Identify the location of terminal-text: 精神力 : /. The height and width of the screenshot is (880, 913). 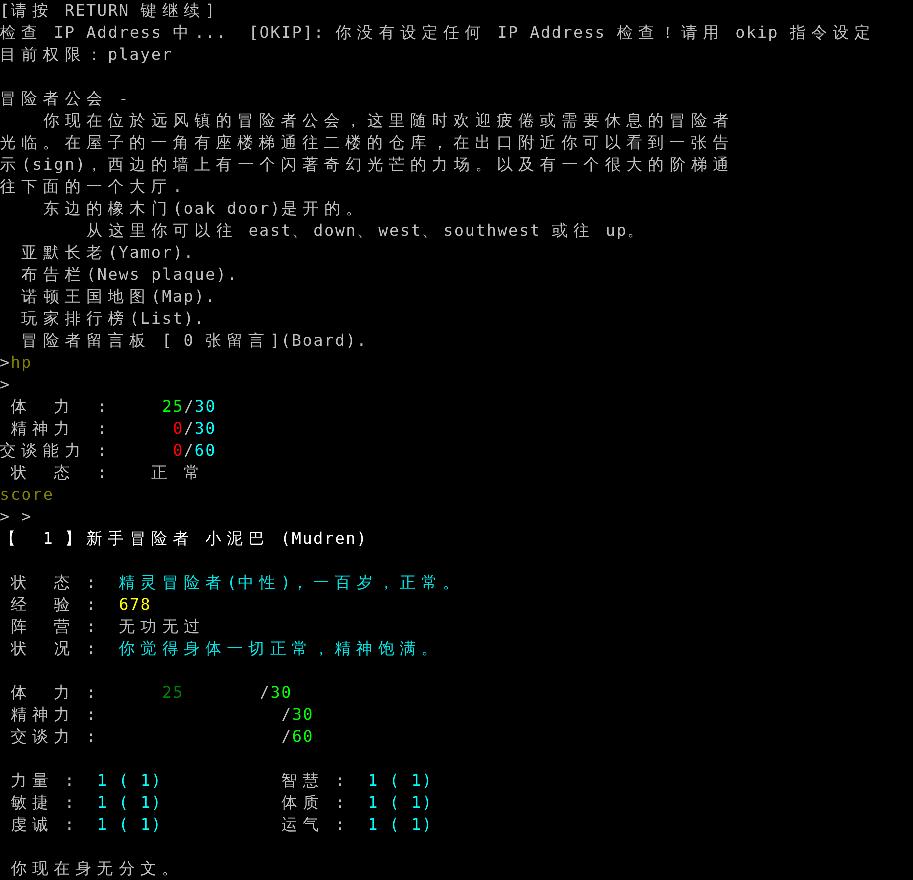
(151, 714).